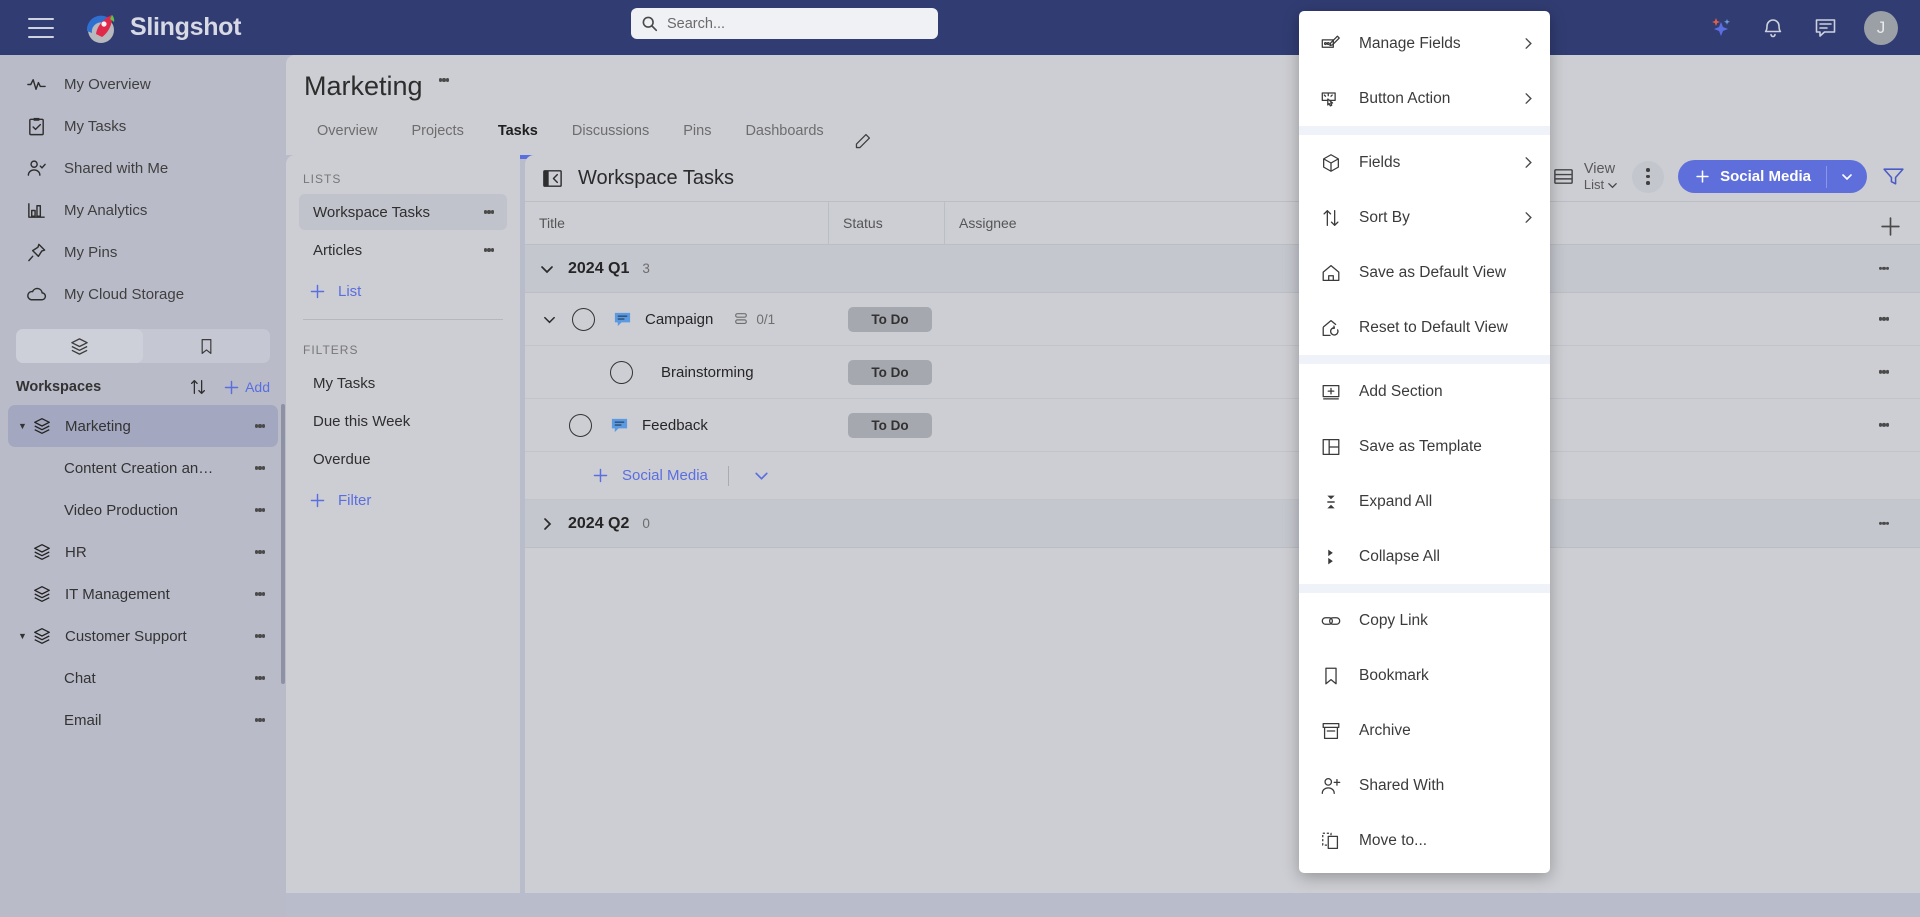 The height and width of the screenshot is (917, 1920). What do you see at coordinates (797, 23) in the screenshot?
I see `search-input` at bounding box center [797, 23].